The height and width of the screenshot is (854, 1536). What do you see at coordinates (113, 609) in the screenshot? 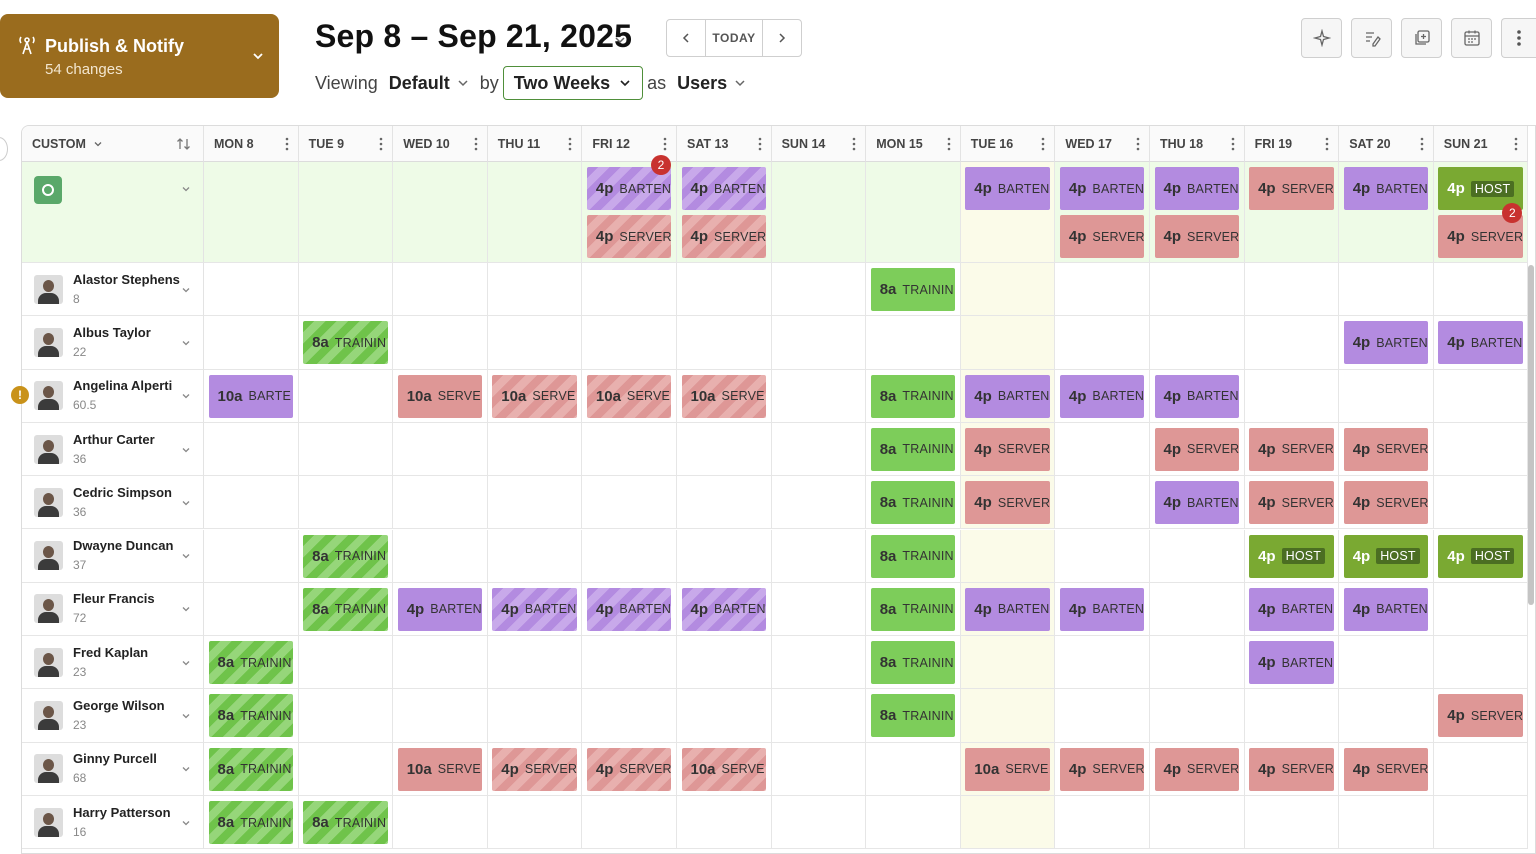
I see `user-row-label: Fleur Francis 72` at bounding box center [113, 609].